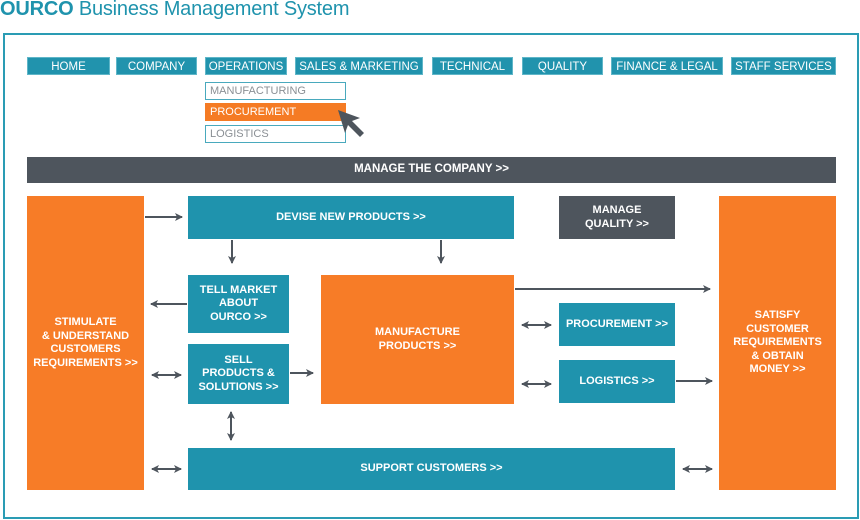  I want to click on logistics-label: LOGISTICS >>, so click(617, 380).